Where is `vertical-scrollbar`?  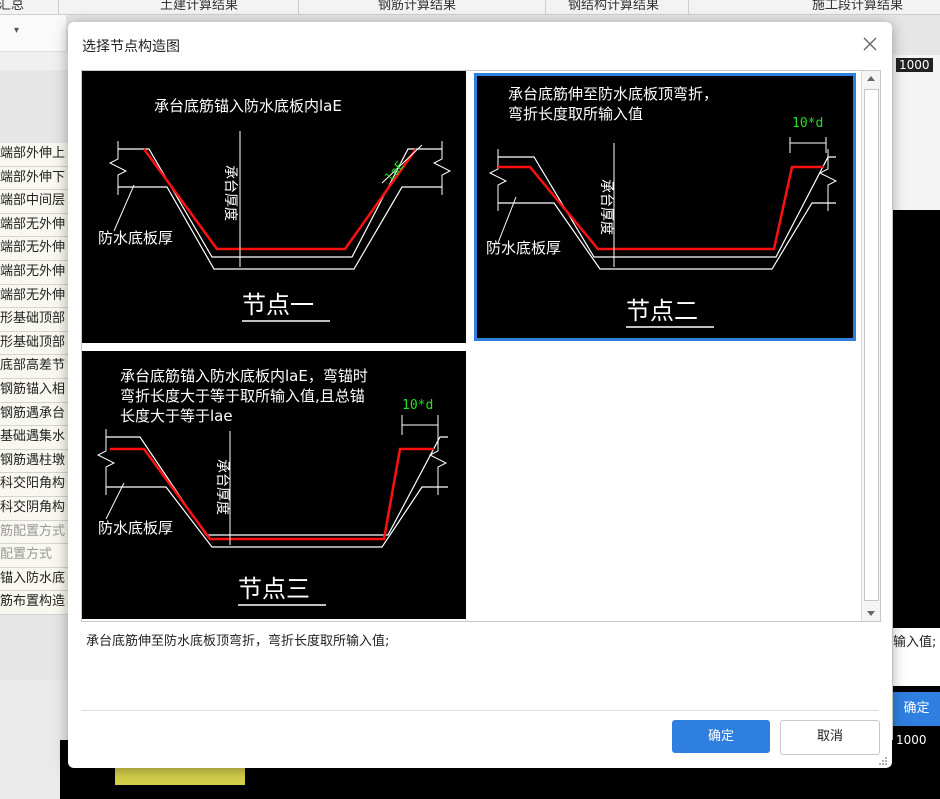 vertical-scrollbar is located at coordinates (870, 346).